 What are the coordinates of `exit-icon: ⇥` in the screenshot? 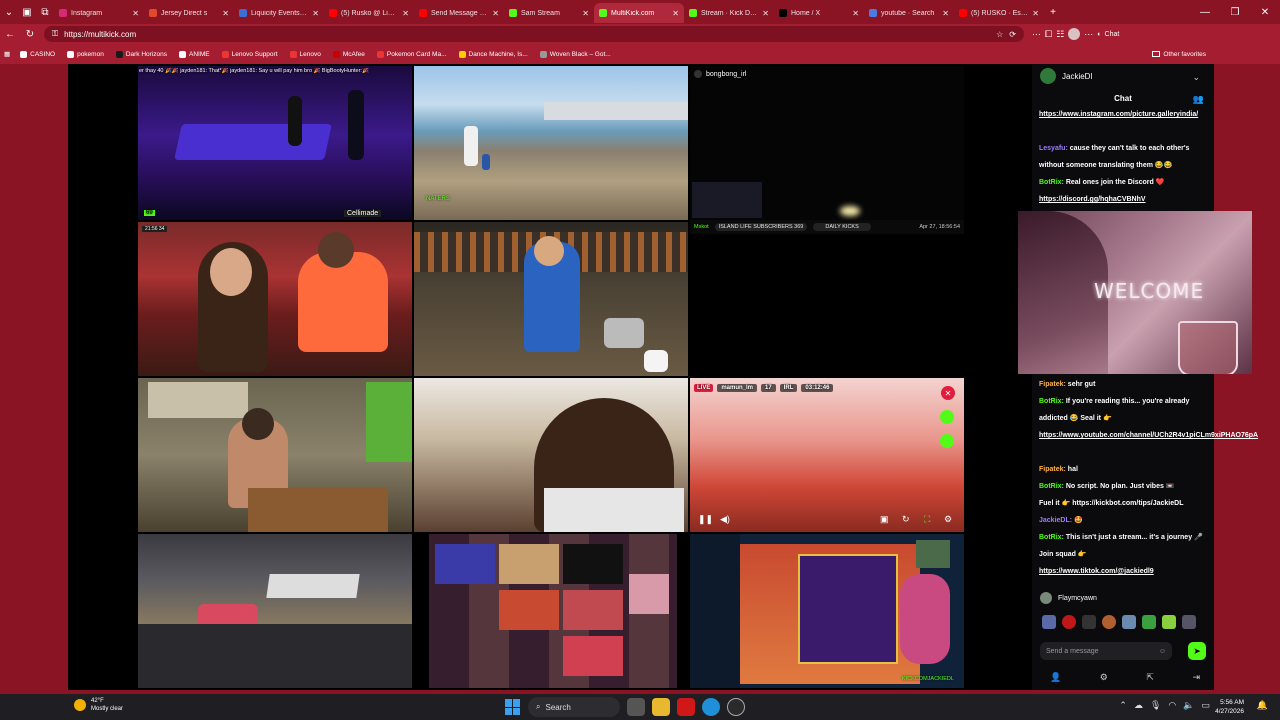 It's located at (1196, 677).